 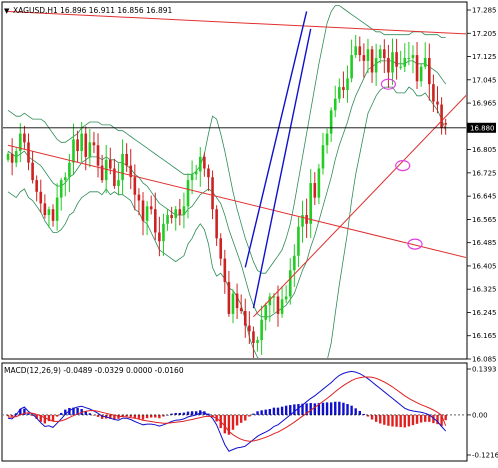 What do you see at coordinates (484, 173) in the screenshot?
I see `price-tick-label: 16.725` at bounding box center [484, 173].